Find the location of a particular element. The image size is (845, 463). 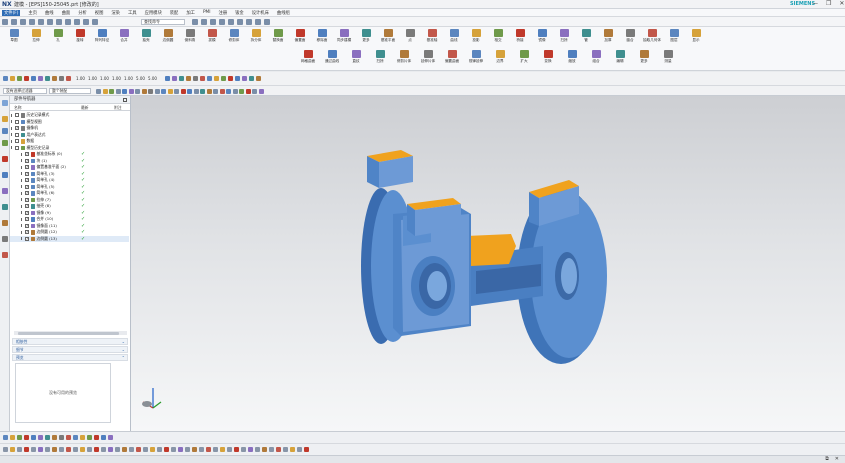

ribbon-button: 投影 is located at coordinates (476, 39).